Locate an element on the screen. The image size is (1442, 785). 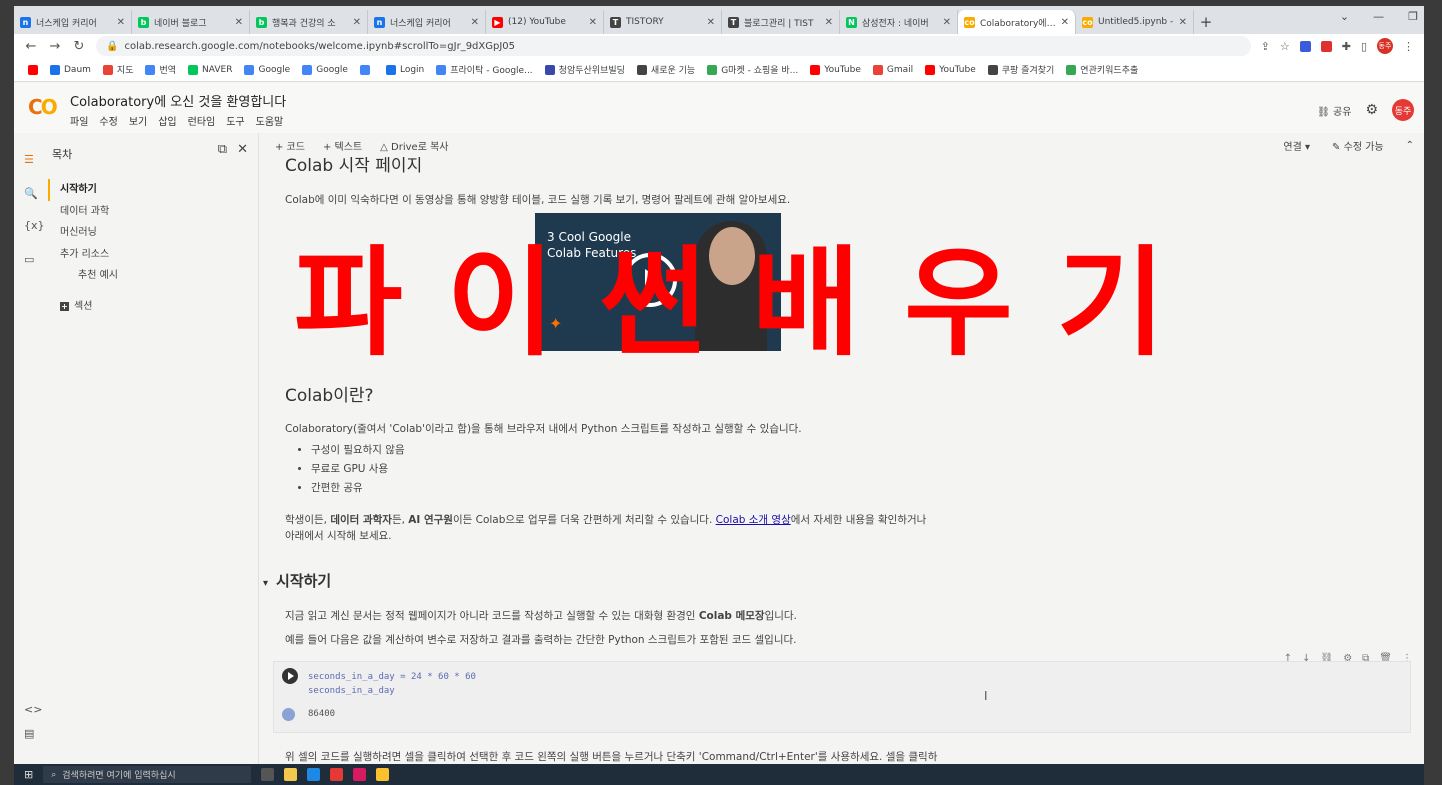
browser-tab: T 블로그관리 | TIST ✕ is located at coordinates (781, 22).